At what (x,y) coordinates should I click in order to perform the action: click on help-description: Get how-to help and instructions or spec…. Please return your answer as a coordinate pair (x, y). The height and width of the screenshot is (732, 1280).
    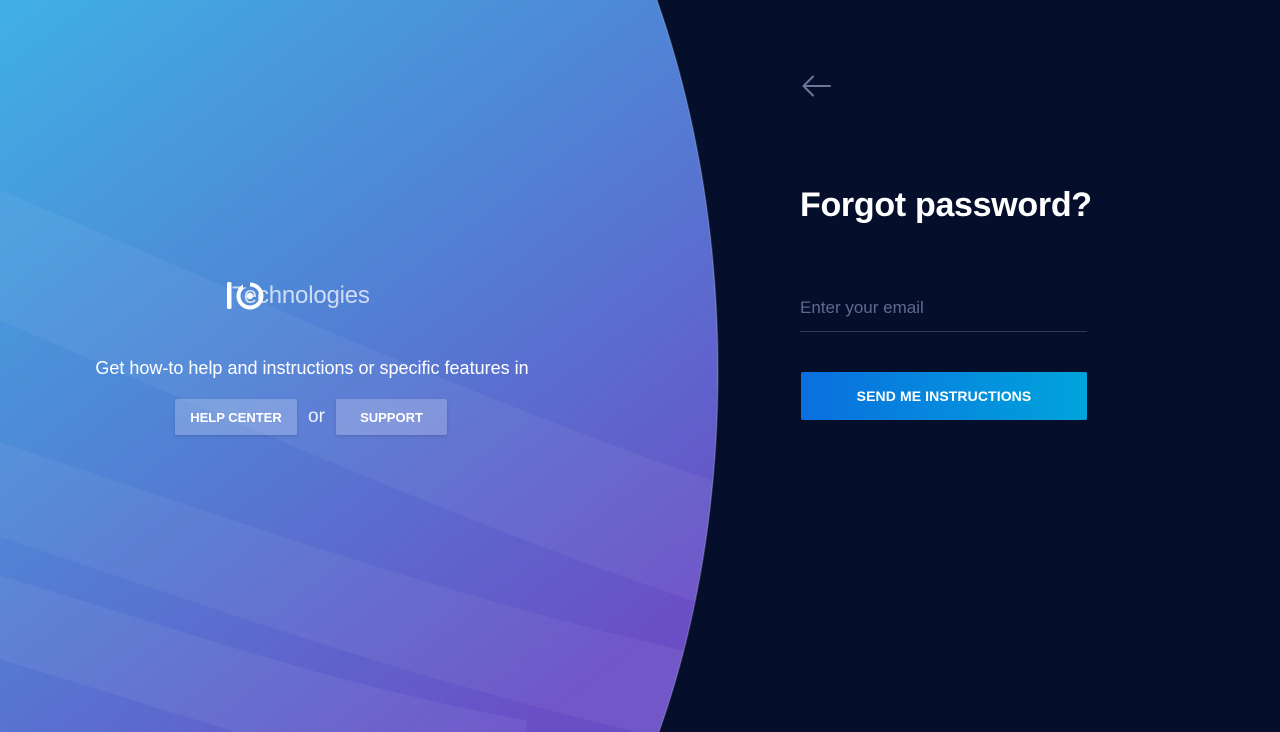
    Looking at the image, I should click on (312, 368).